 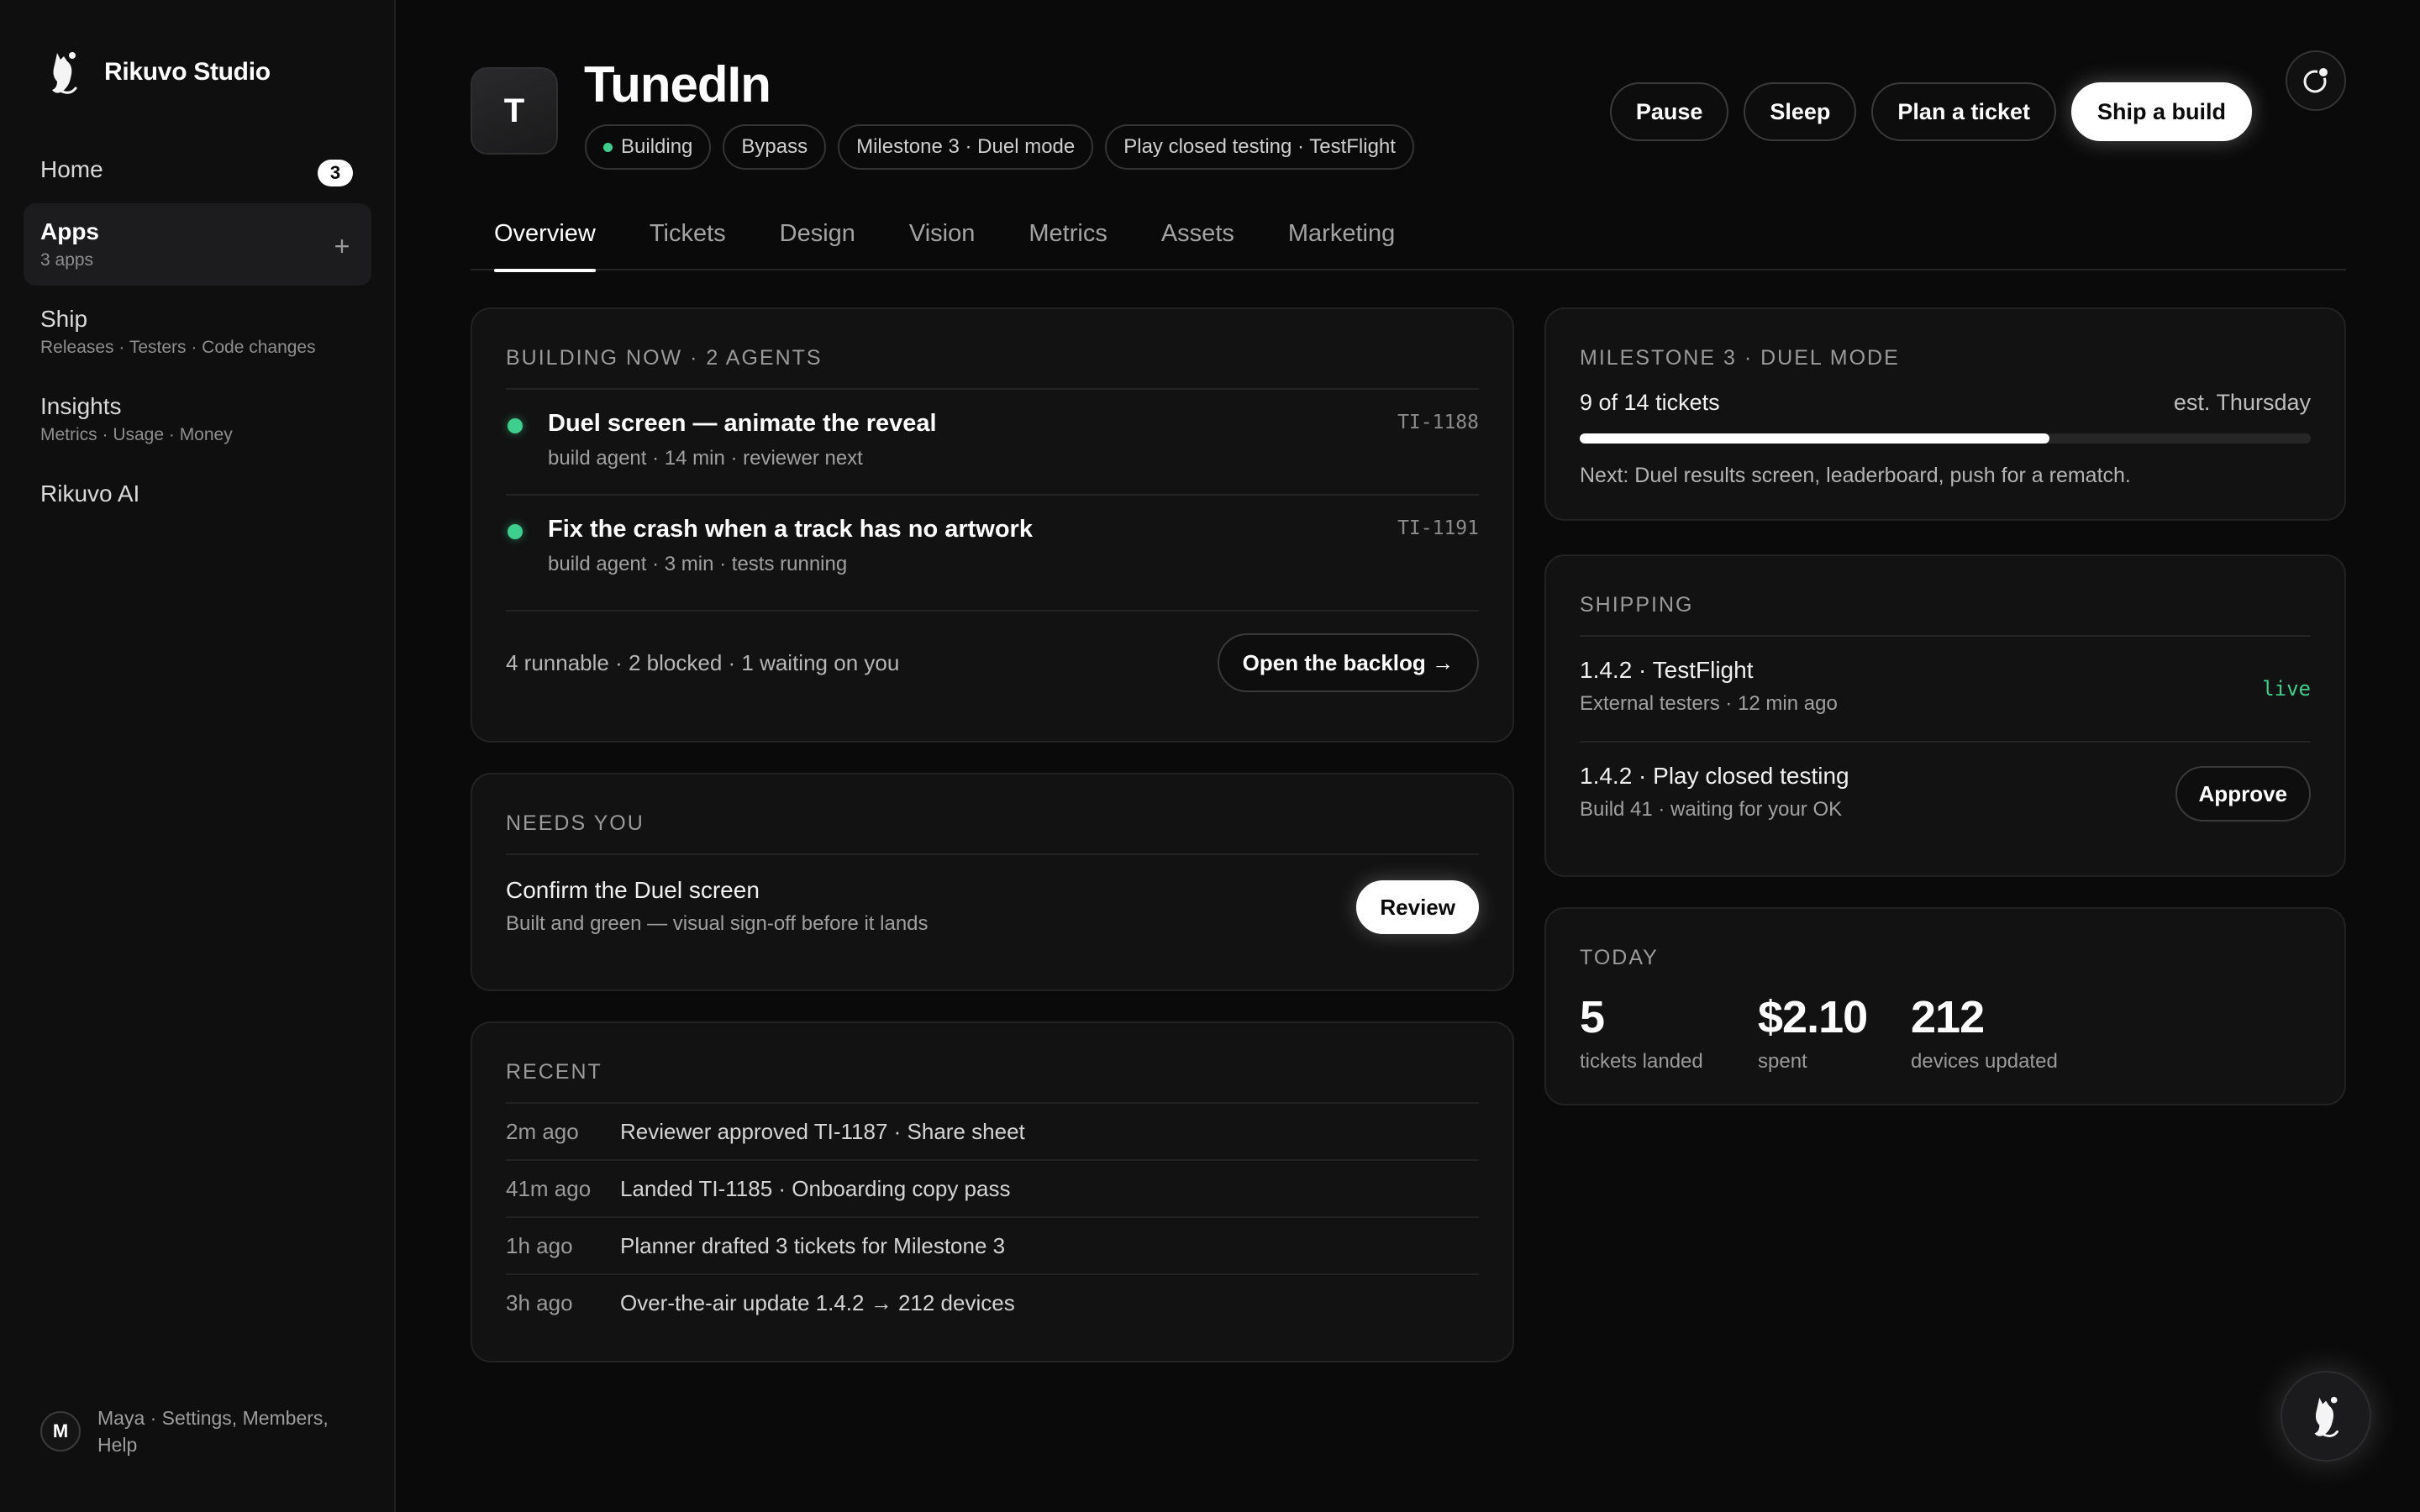 What do you see at coordinates (197, 244) in the screenshot?
I see `sidebar-item-apps: Apps 3 apps +` at bounding box center [197, 244].